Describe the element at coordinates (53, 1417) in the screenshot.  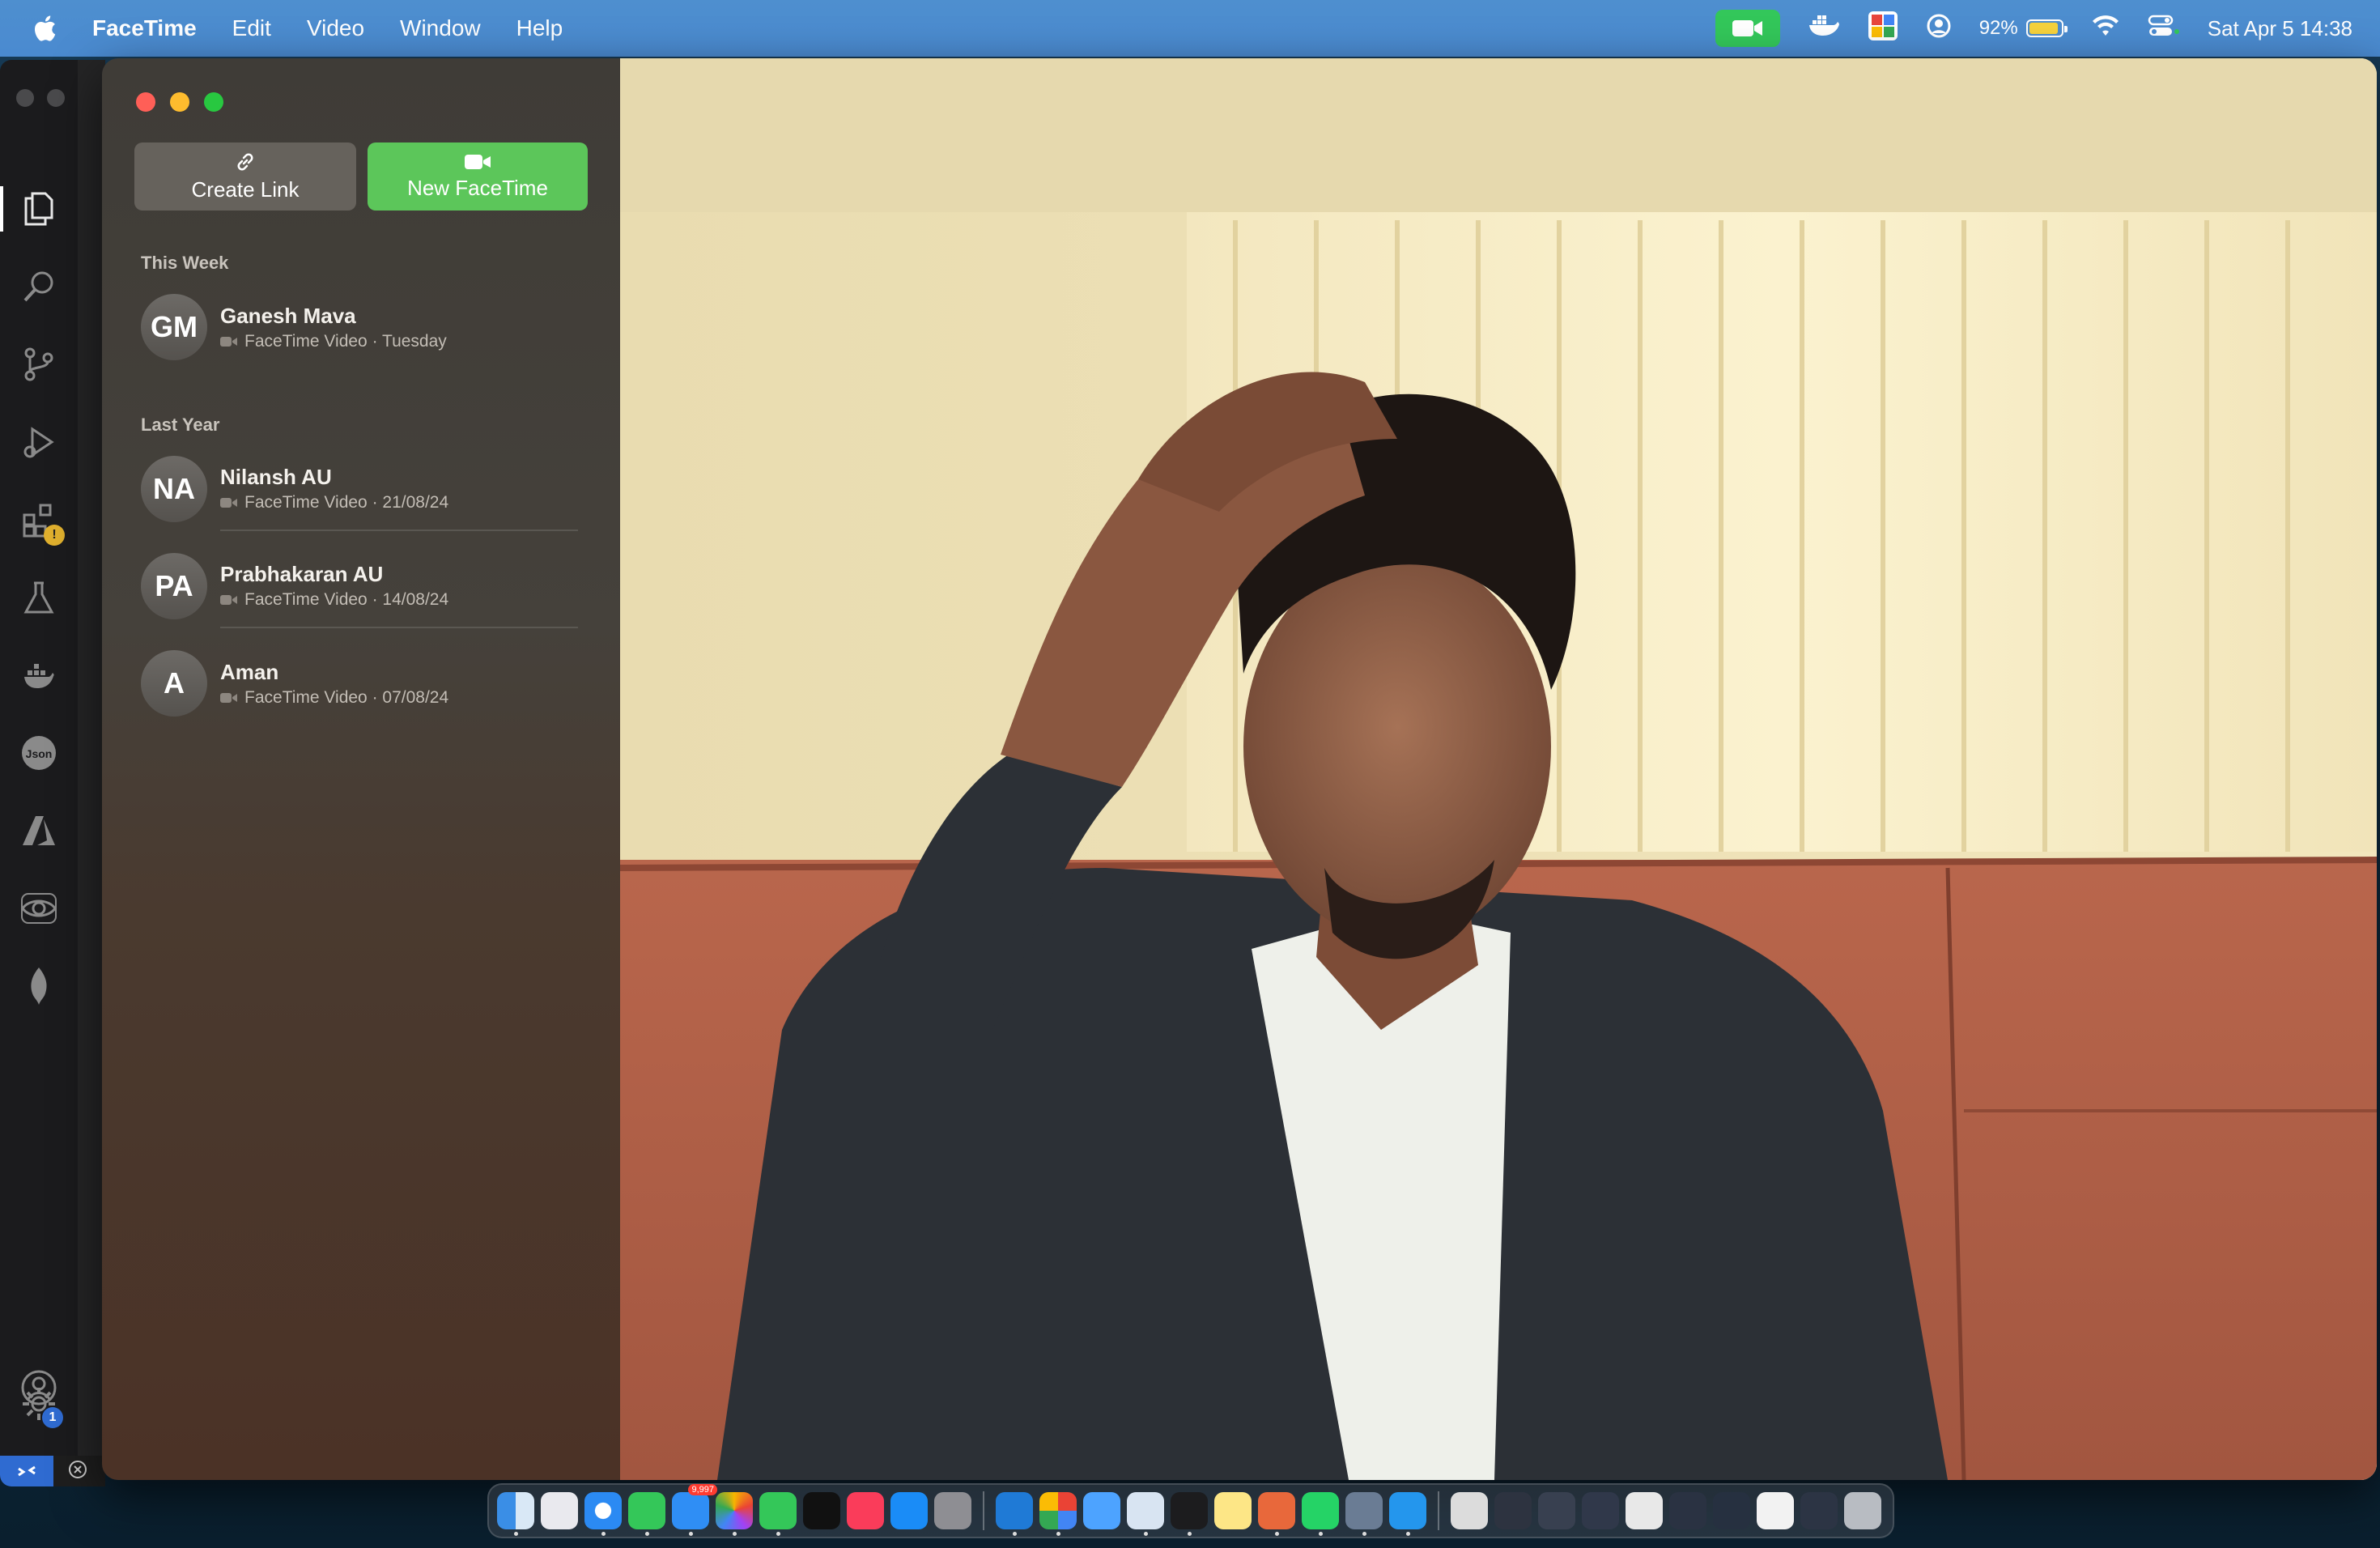
I see `settings-badge: 1` at that location.